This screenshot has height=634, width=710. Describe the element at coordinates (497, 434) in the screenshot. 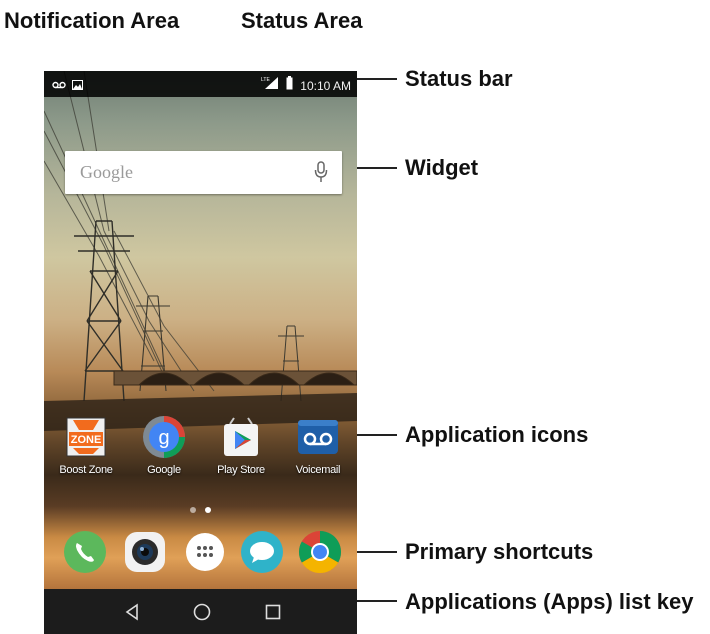

I see `application-icons-label: Application icons` at that location.